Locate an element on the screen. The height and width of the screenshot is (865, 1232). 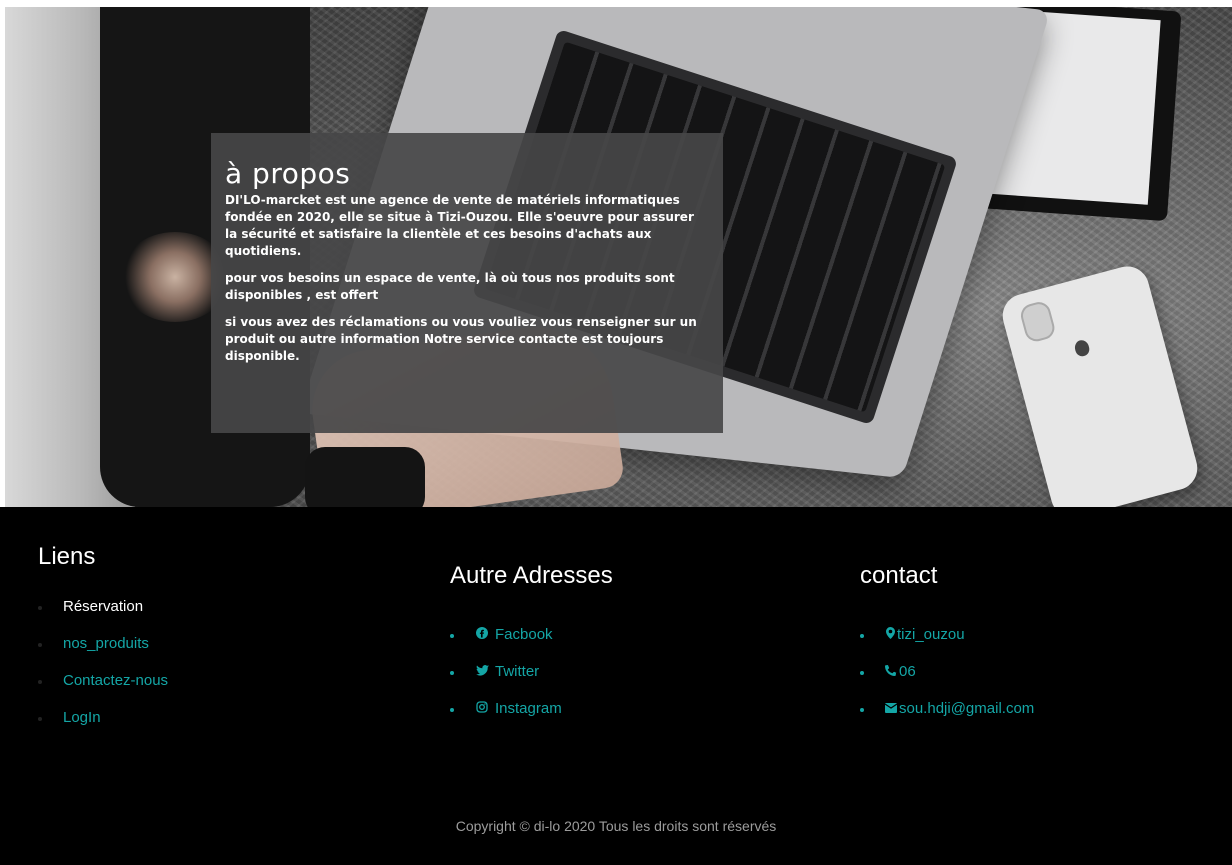
link-reservation: Réservation is located at coordinates (103, 615).